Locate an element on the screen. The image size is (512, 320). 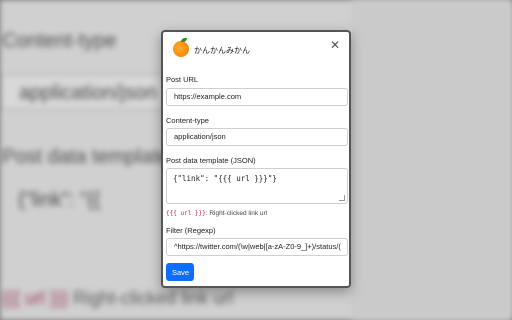
close-icon: ✕ is located at coordinates (335, 45).